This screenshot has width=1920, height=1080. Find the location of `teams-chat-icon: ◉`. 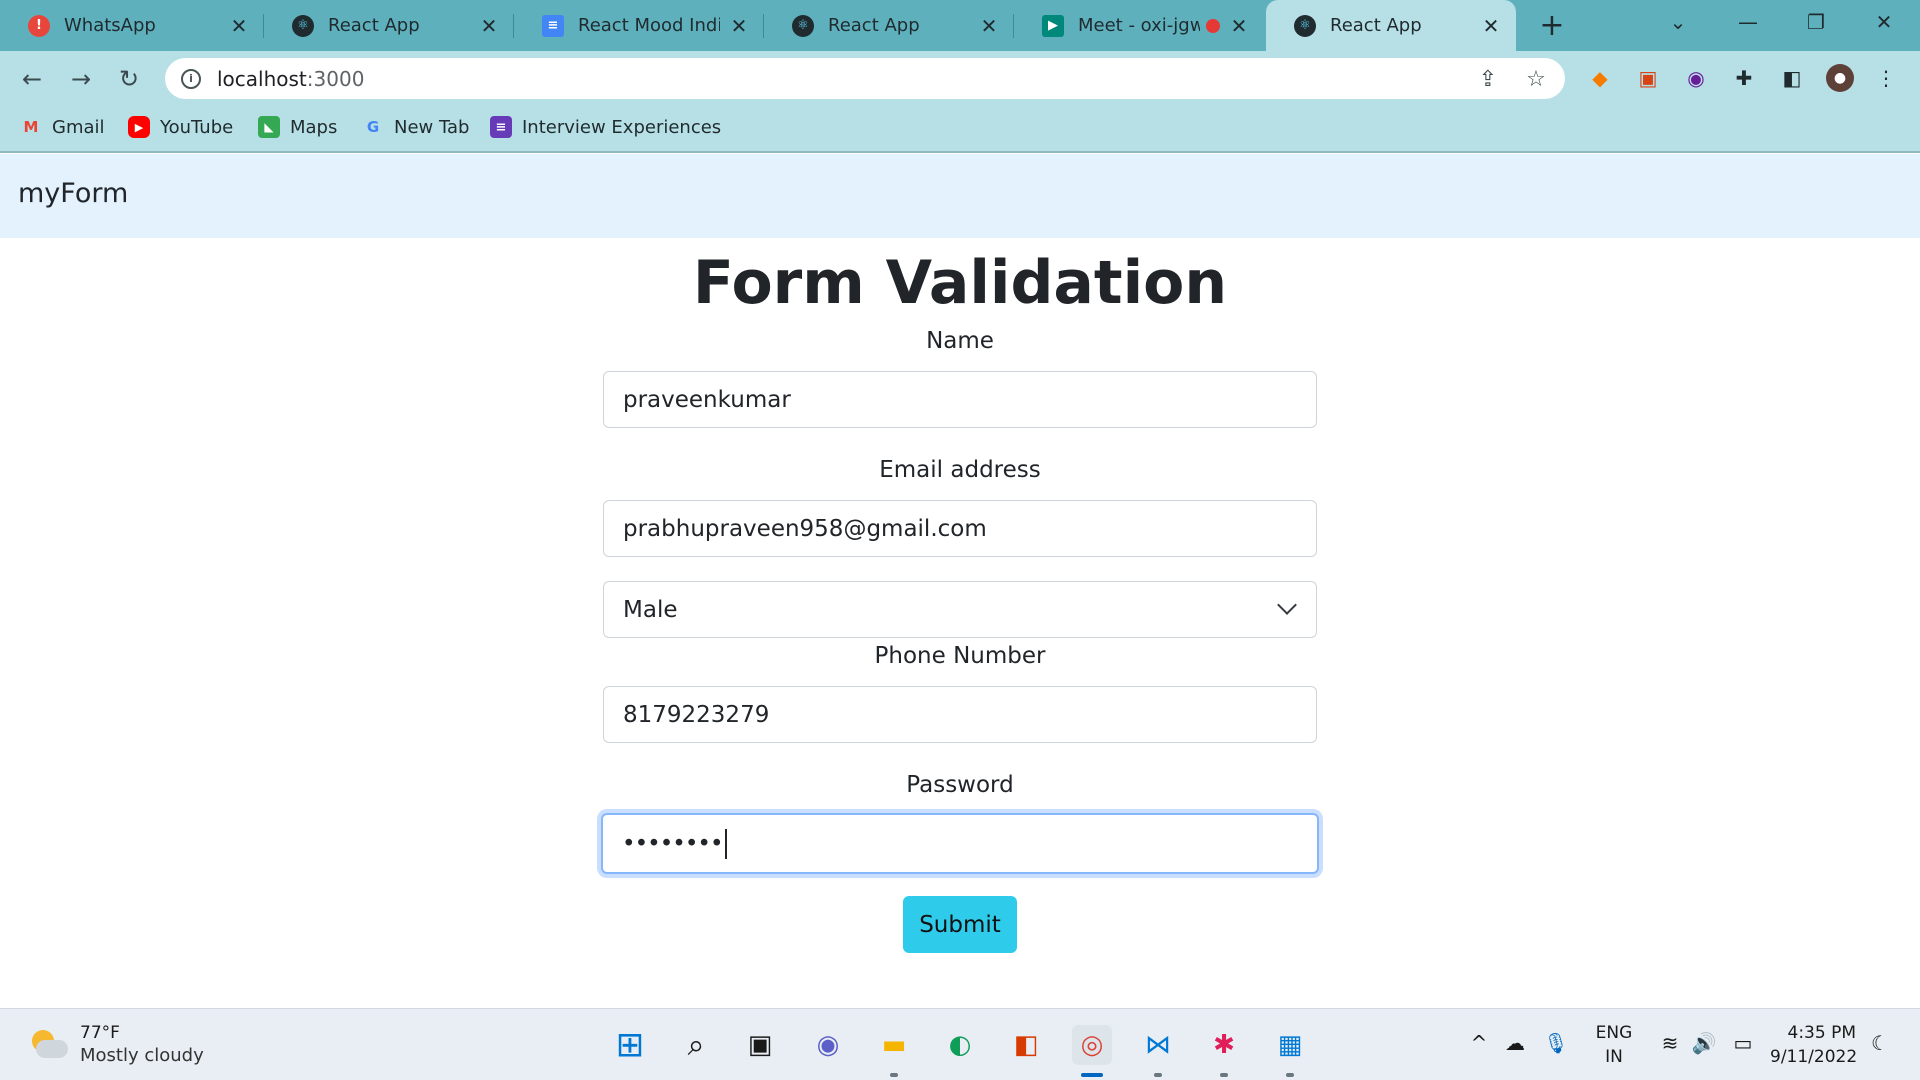

teams-chat-icon: ◉ is located at coordinates (828, 1045).